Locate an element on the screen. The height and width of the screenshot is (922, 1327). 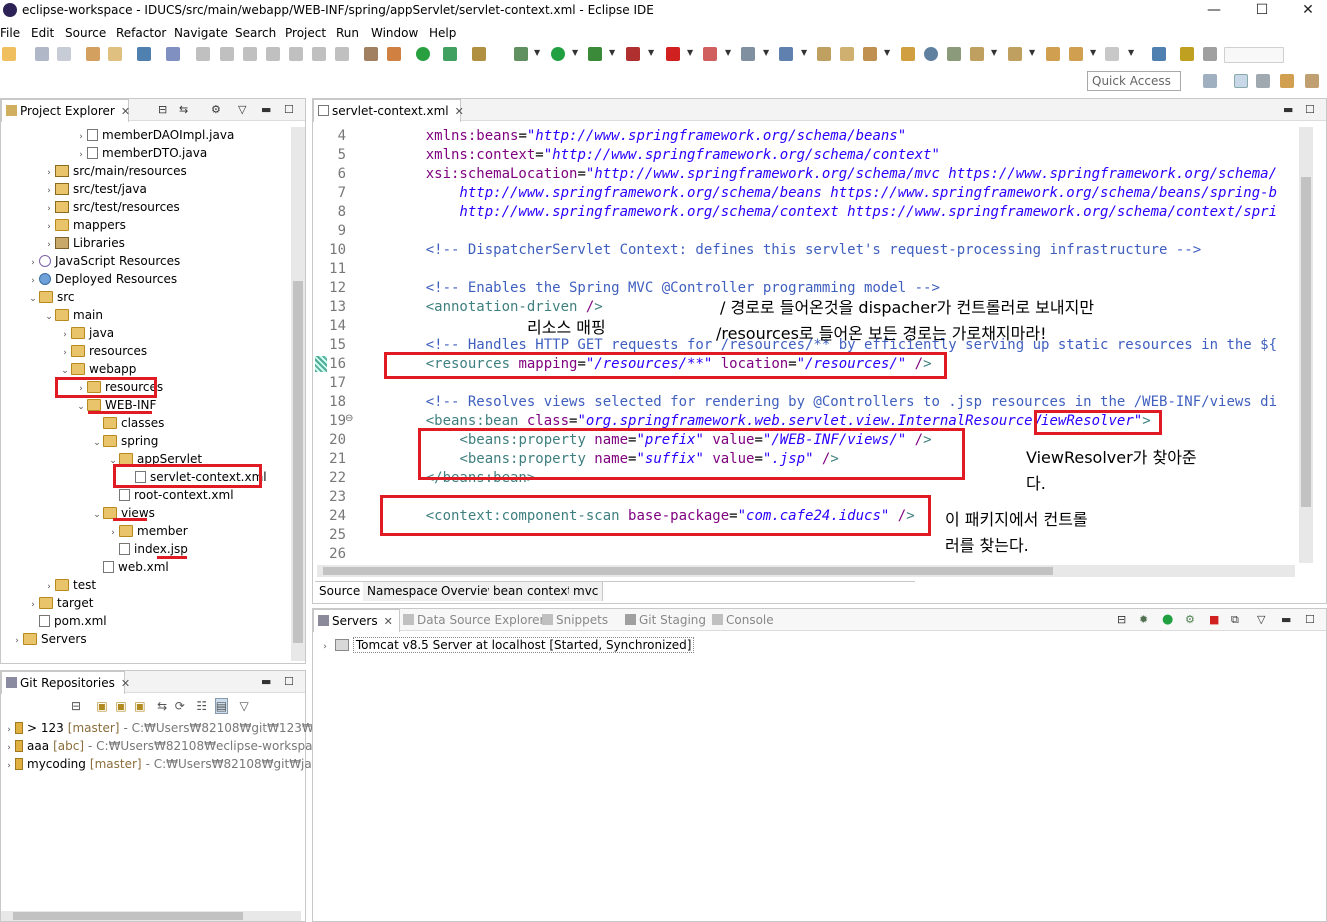
next-annotation-dropdown-icon: ▼ is located at coordinates (994, 52).